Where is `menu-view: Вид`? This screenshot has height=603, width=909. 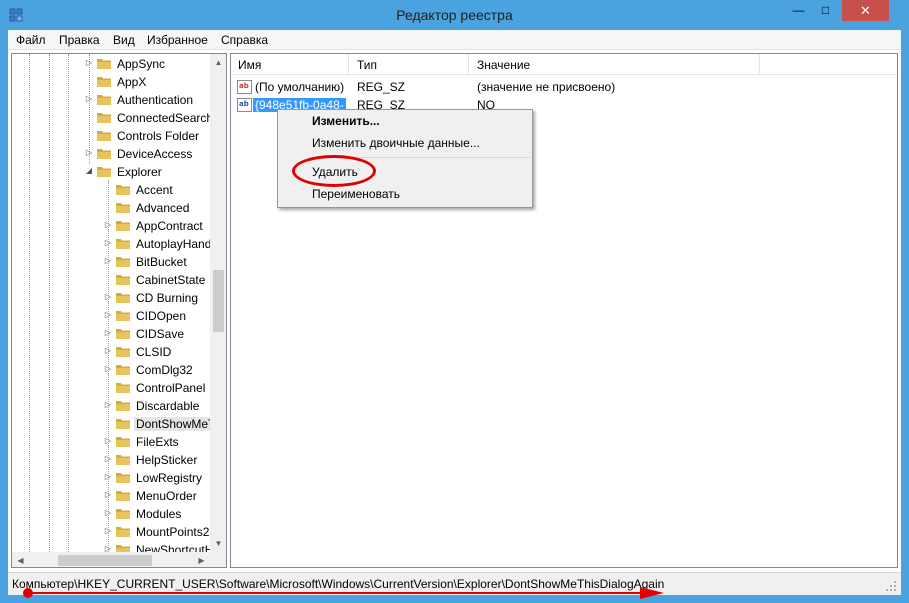
menu-view: Вид is located at coordinates (124, 40).